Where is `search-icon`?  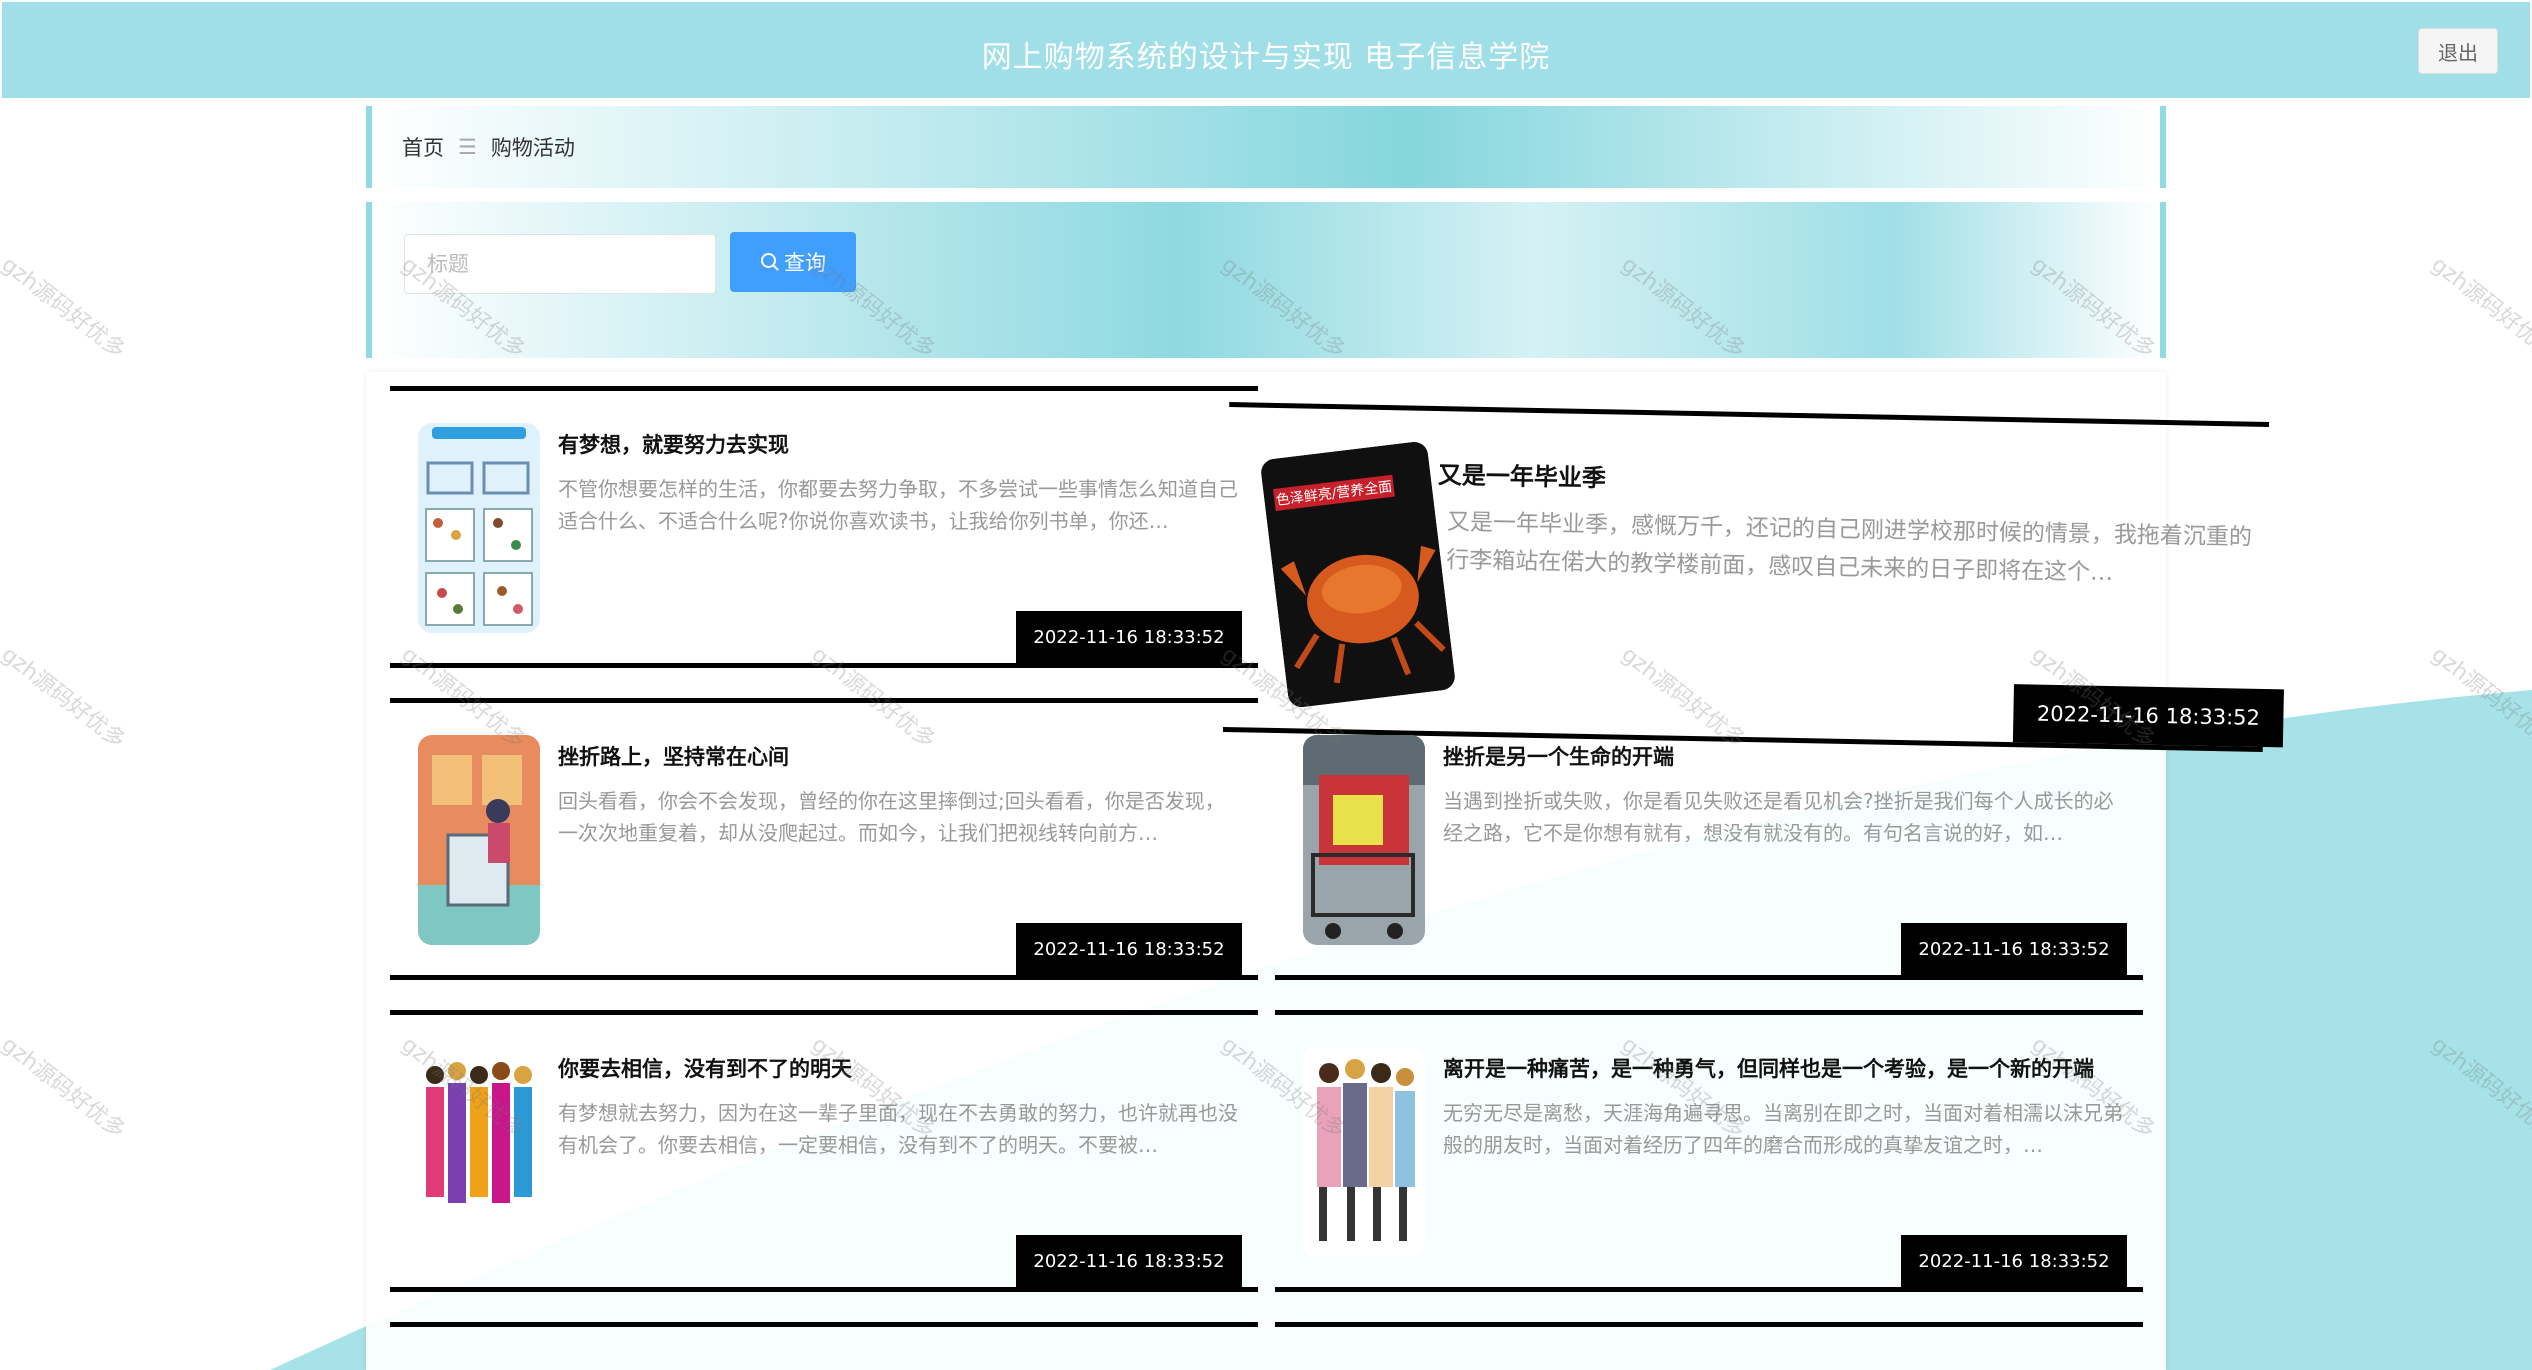
search-icon is located at coordinates (770, 262).